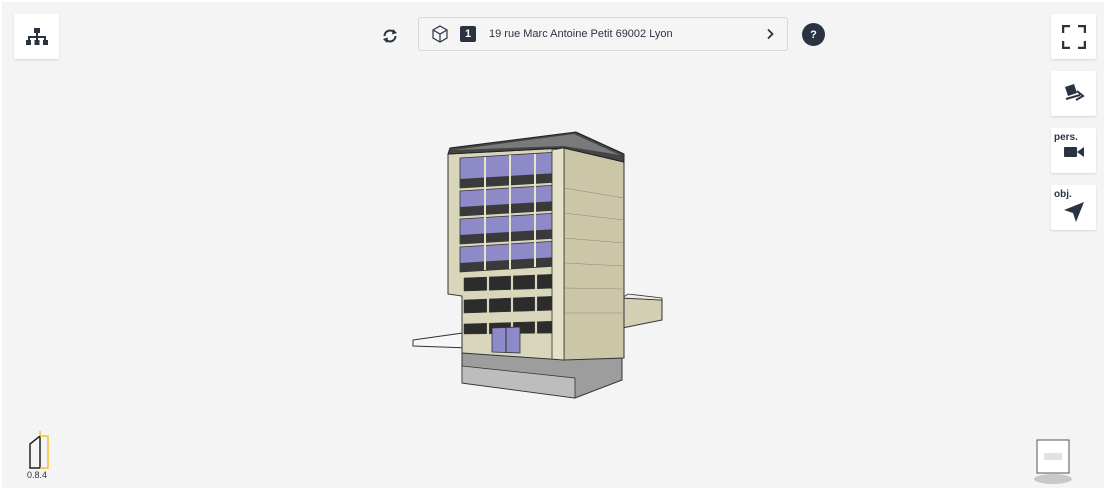 This screenshot has width=1106, height=490. I want to click on refresh-icon, so click(390, 36).